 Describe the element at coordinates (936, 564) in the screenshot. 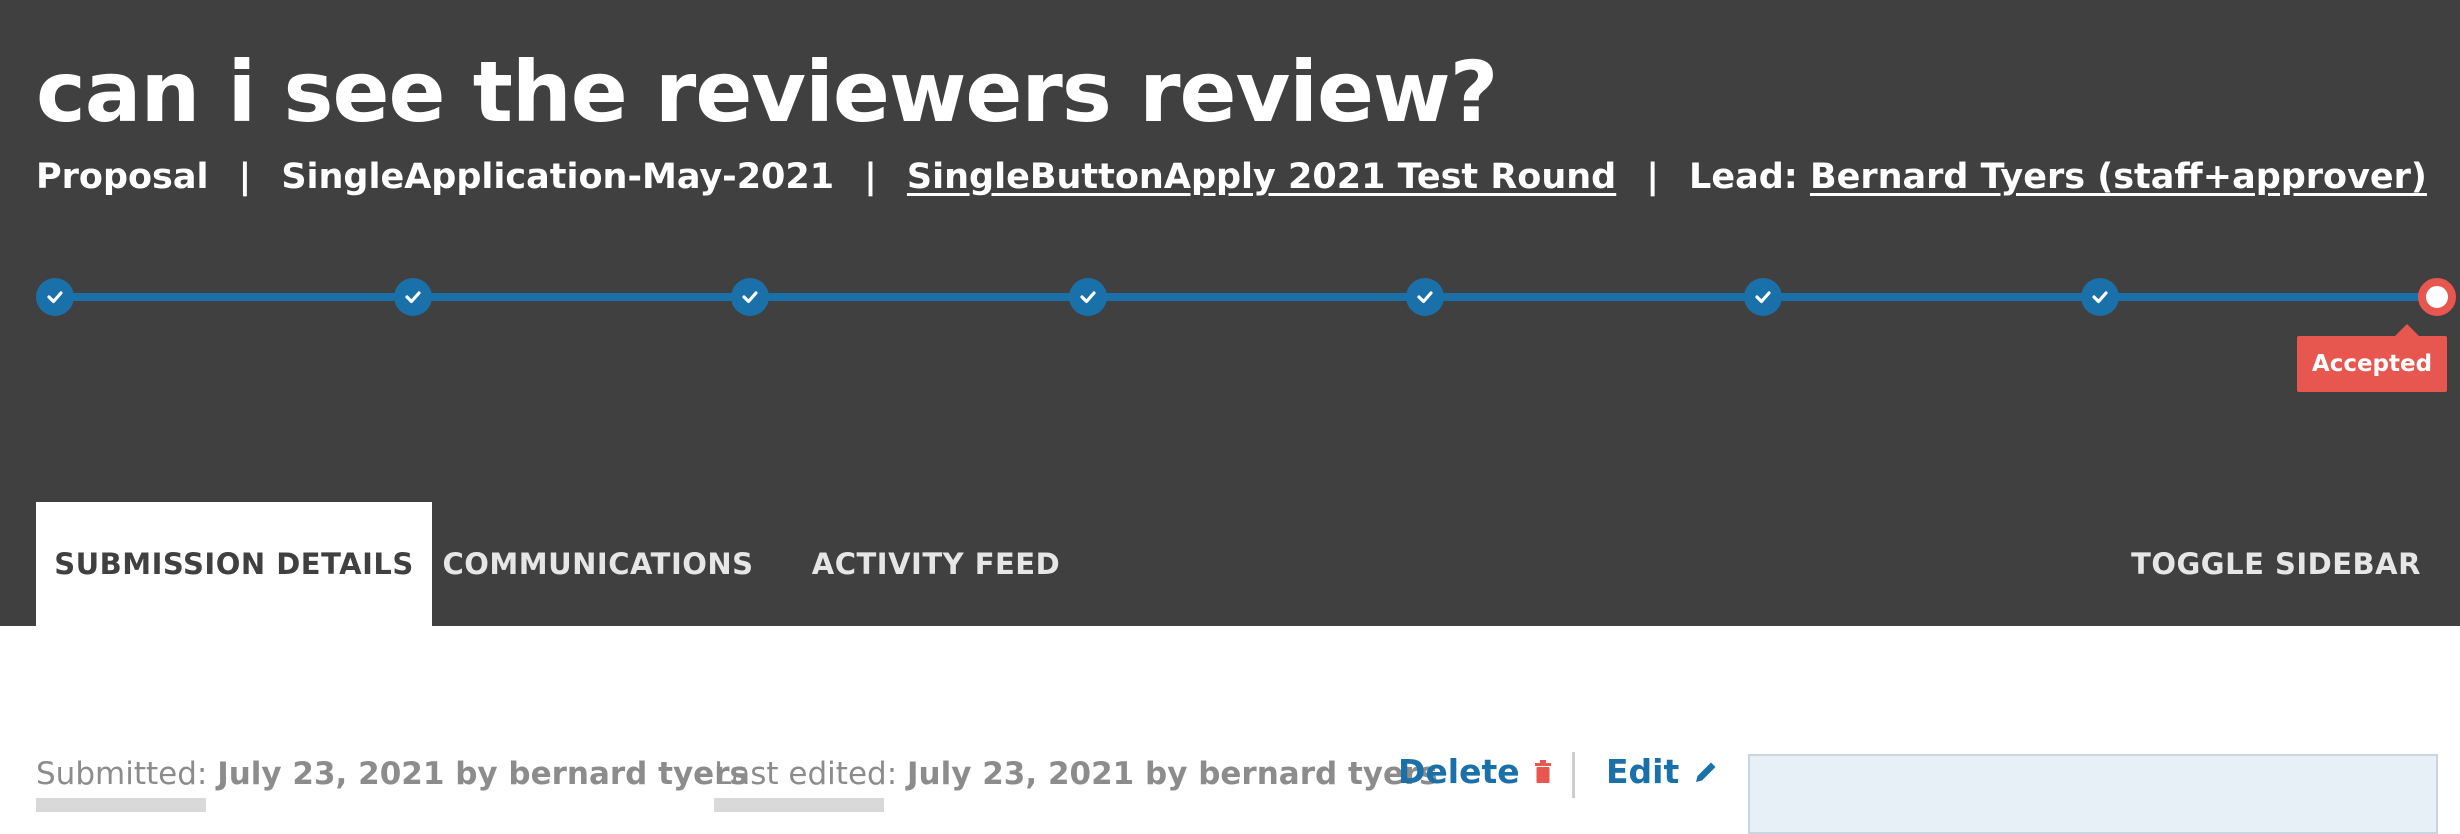

I see `tab-activity-feed: ACTIVITY FEED` at that location.